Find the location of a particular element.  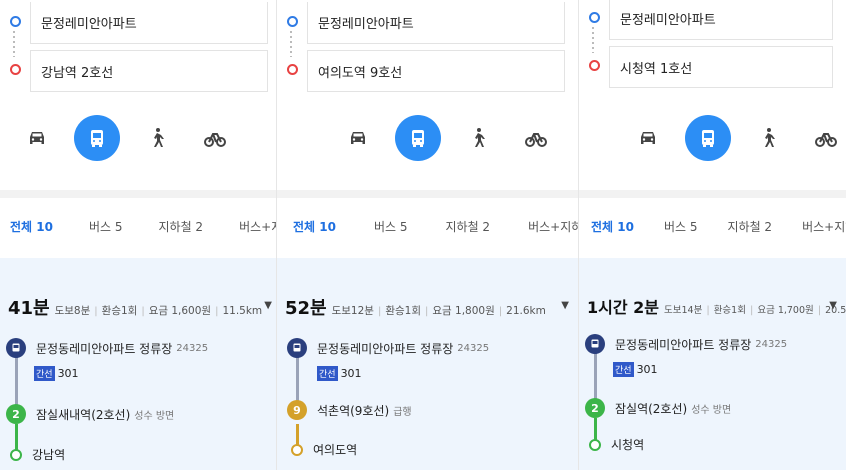

travel-time: 41분 is located at coordinates (29, 308).